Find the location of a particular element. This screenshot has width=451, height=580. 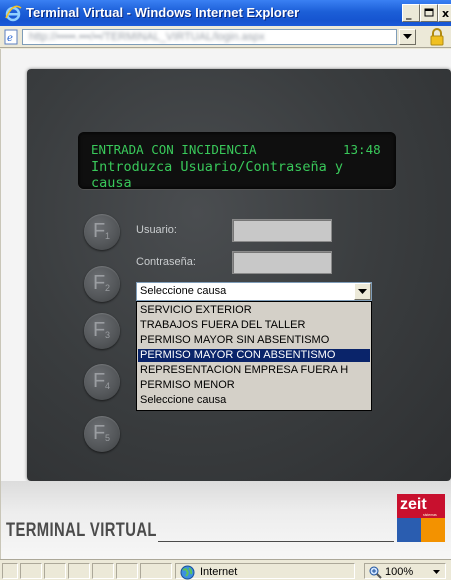

logo-orange-block is located at coordinates (433, 530).